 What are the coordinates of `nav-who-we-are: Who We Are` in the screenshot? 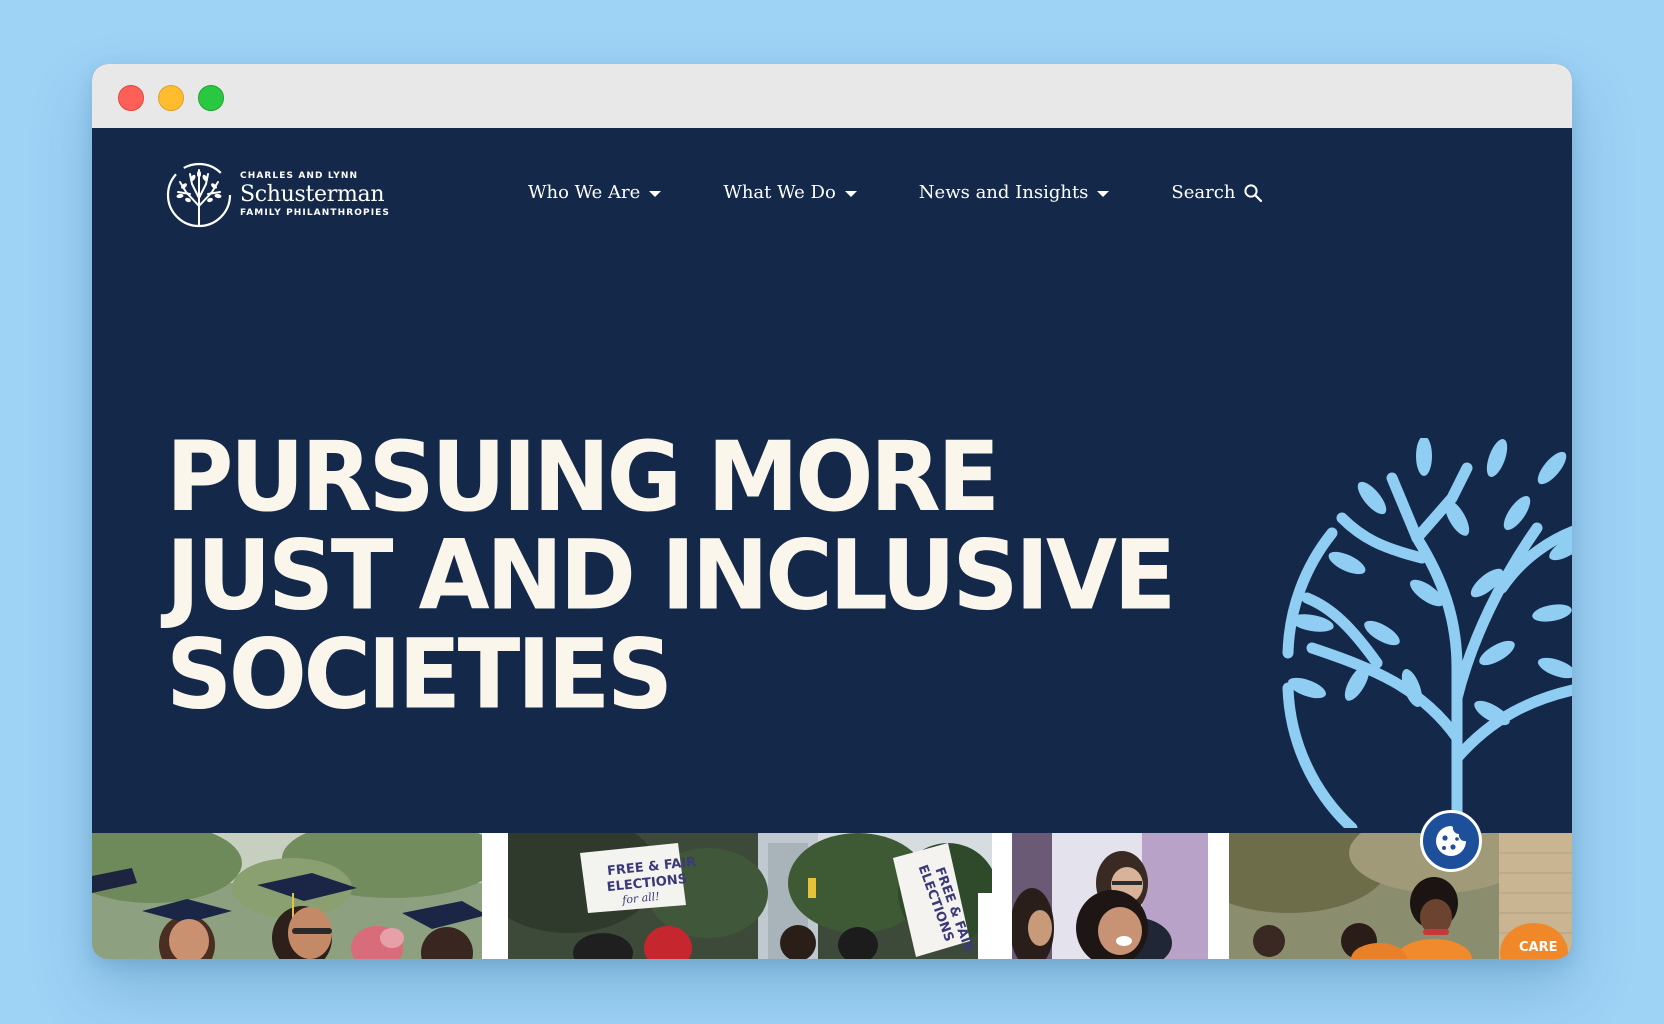 It's located at (595, 192).